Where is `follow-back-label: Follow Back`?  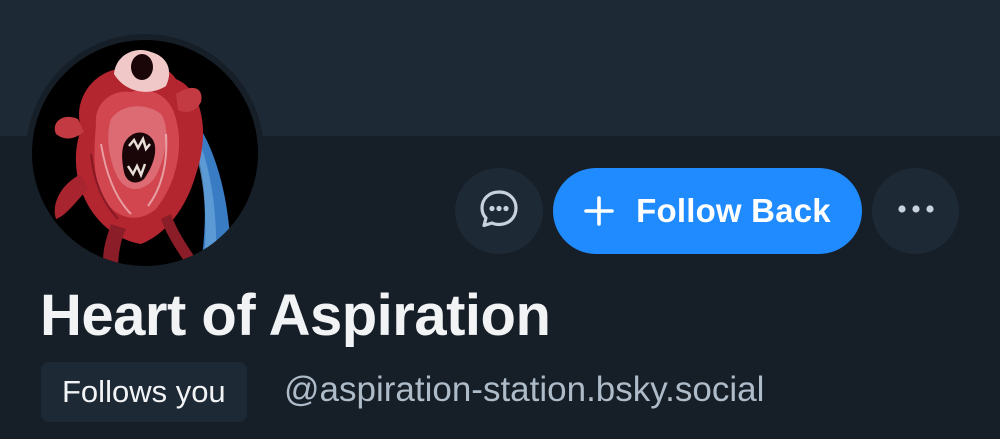 follow-back-label: Follow Back is located at coordinates (733, 210).